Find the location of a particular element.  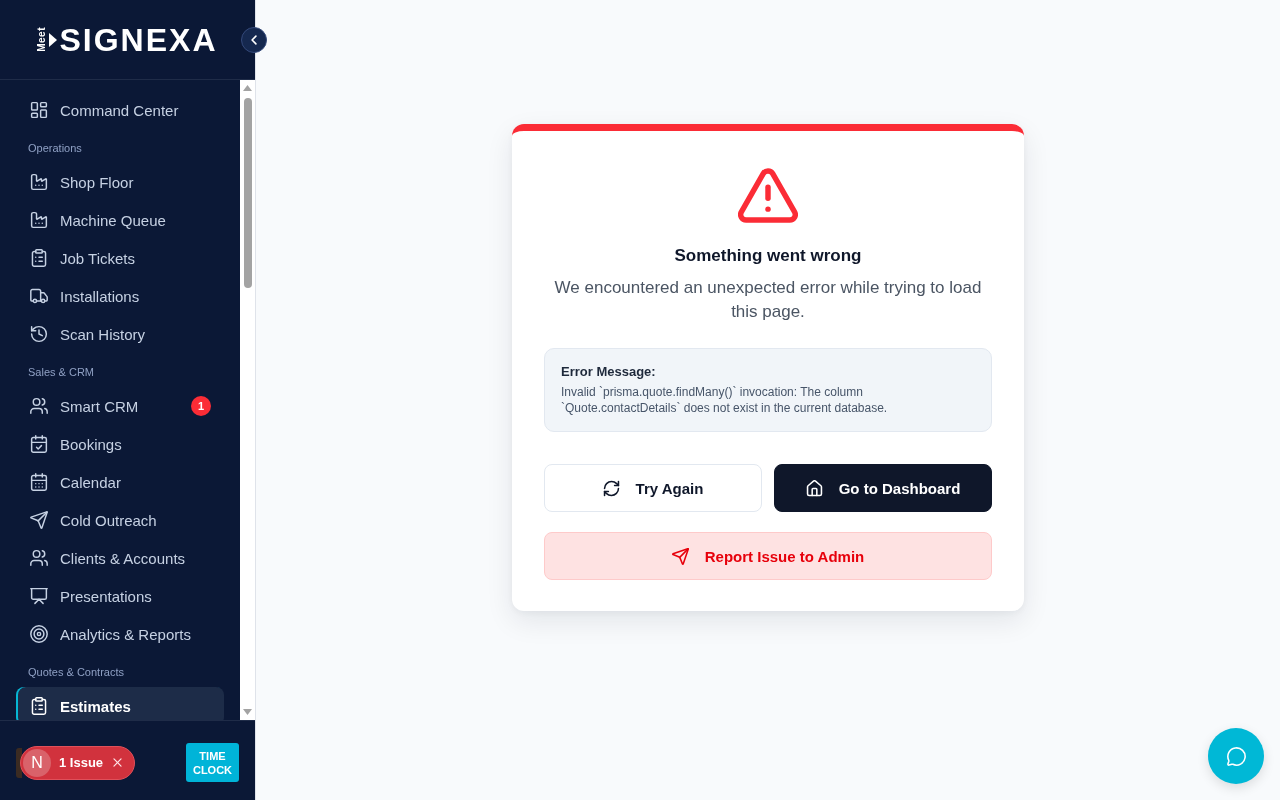

sidebar-item: Estimates is located at coordinates (120, 703).